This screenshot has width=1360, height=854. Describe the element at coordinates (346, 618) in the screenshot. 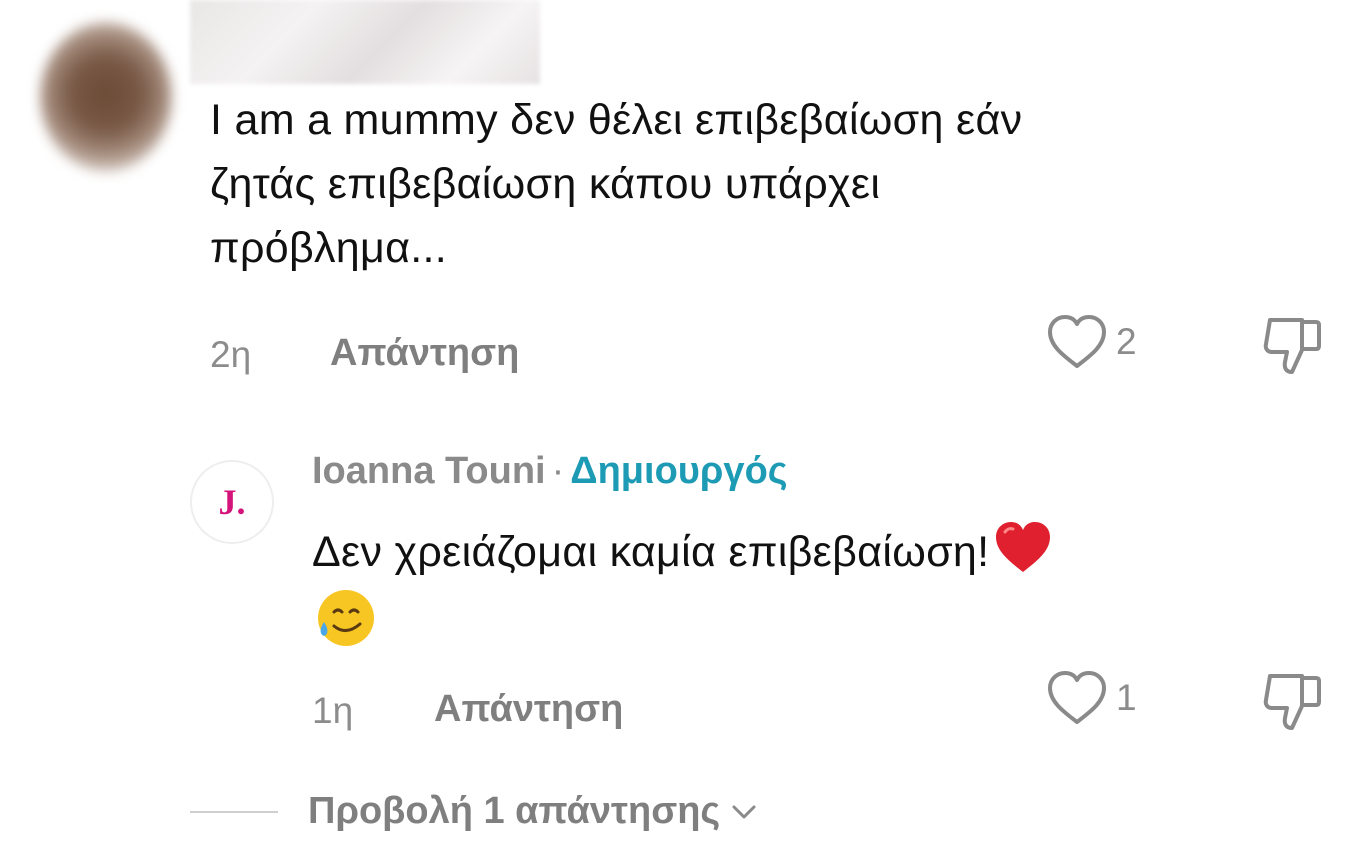

I see `smiling-face-with-tear-emoji` at that location.